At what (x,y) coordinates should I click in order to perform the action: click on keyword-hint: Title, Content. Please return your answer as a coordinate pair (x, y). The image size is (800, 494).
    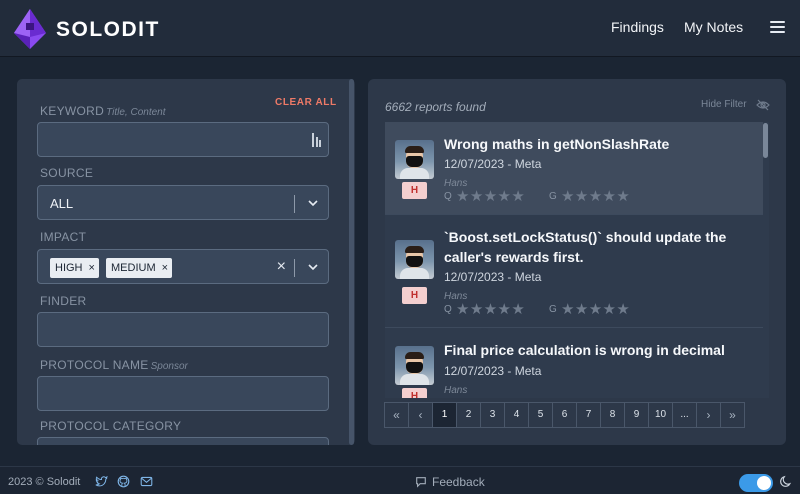
    Looking at the image, I should click on (136, 112).